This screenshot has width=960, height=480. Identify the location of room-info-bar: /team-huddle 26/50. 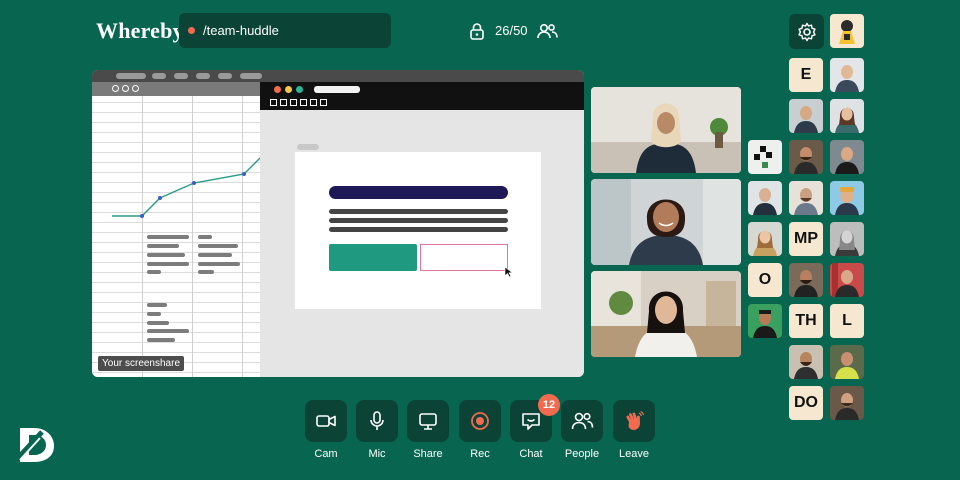
(368, 30).